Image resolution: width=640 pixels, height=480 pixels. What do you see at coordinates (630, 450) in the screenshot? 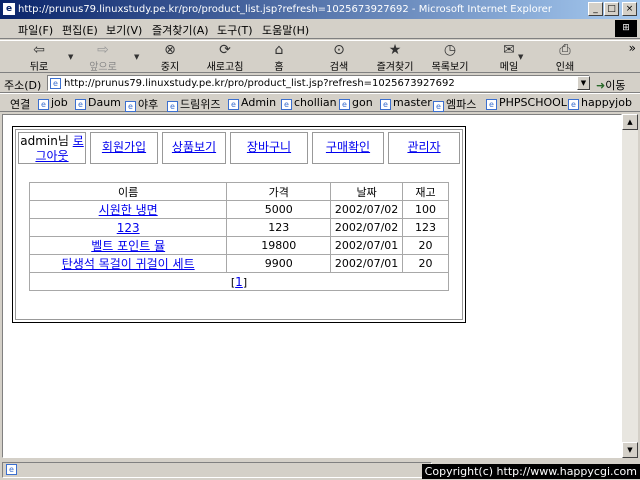
I see `scroll-down-icon: ▼` at bounding box center [630, 450].